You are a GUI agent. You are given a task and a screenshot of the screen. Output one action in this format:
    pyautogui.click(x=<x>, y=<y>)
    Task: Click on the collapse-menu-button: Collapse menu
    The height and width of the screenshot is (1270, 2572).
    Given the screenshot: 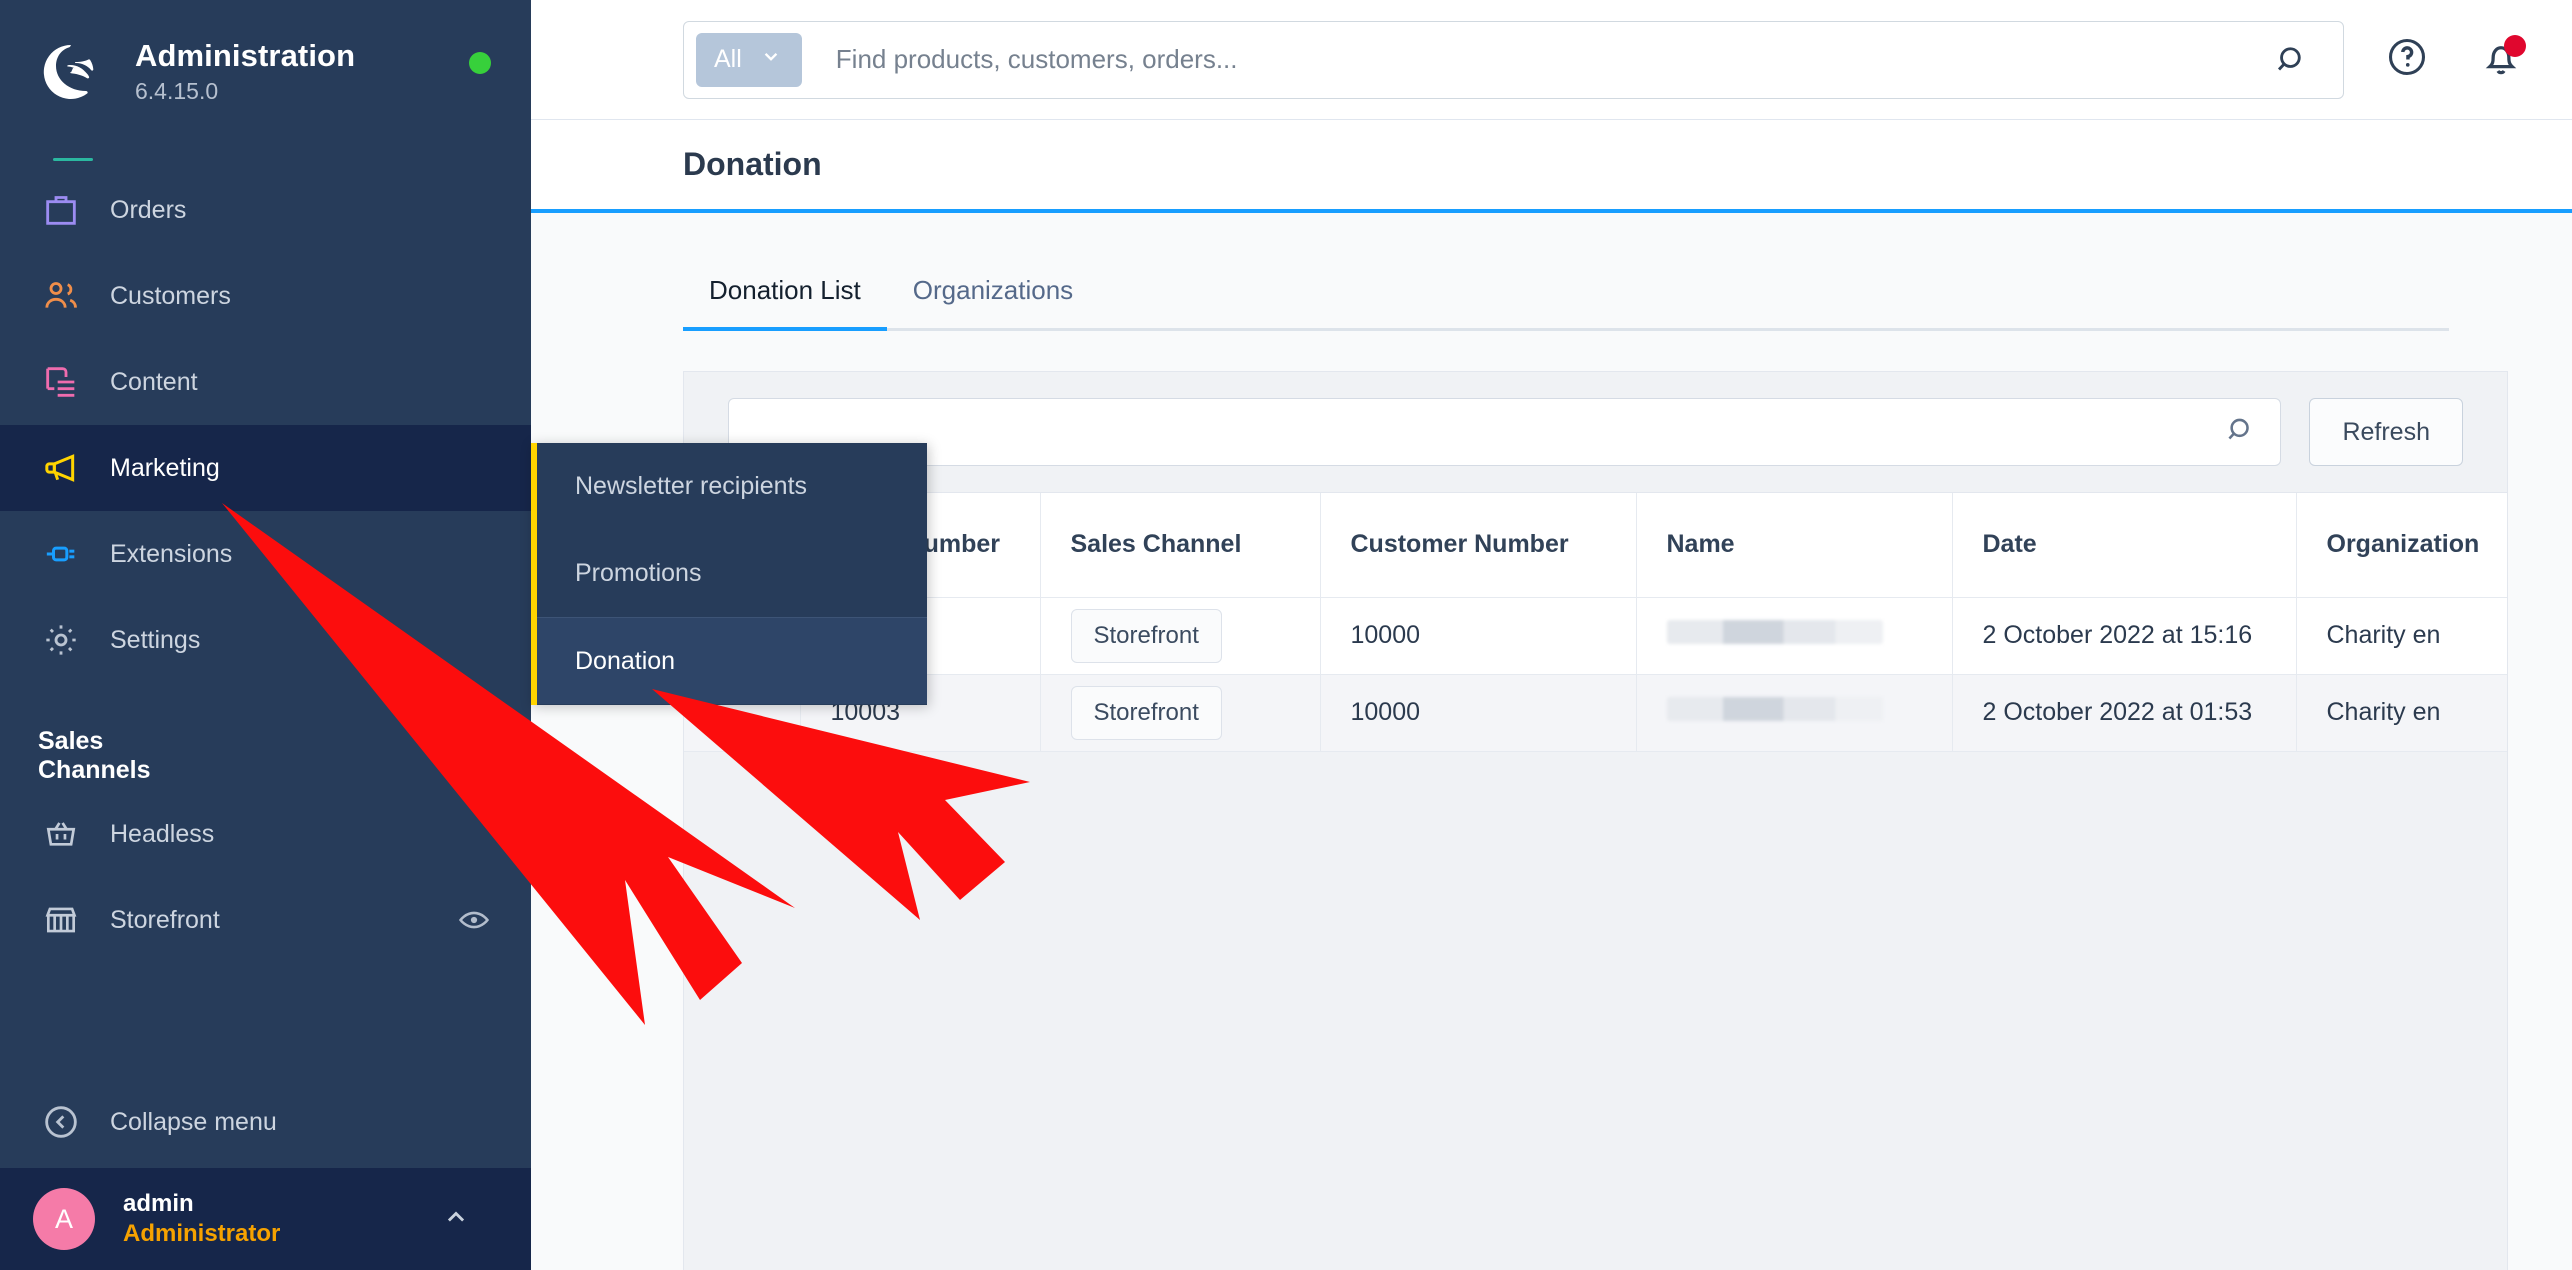 What is the action you would take?
    pyautogui.click(x=265, y=1122)
    